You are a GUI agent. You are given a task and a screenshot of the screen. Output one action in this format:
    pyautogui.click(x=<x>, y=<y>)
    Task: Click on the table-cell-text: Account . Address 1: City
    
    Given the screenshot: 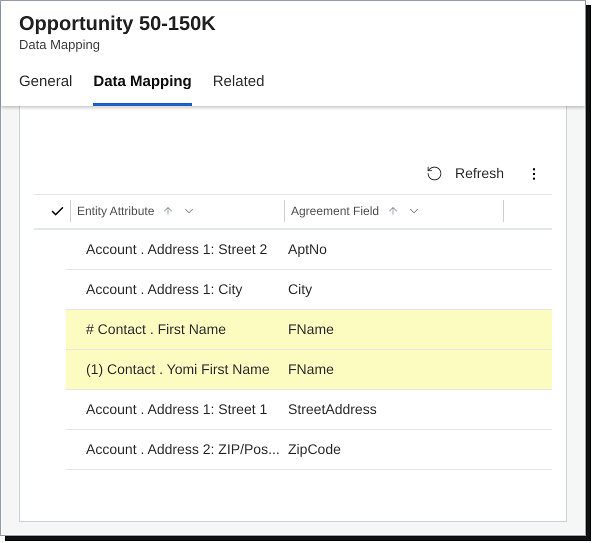 What is the action you would take?
    pyautogui.click(x=164, y=289)
    